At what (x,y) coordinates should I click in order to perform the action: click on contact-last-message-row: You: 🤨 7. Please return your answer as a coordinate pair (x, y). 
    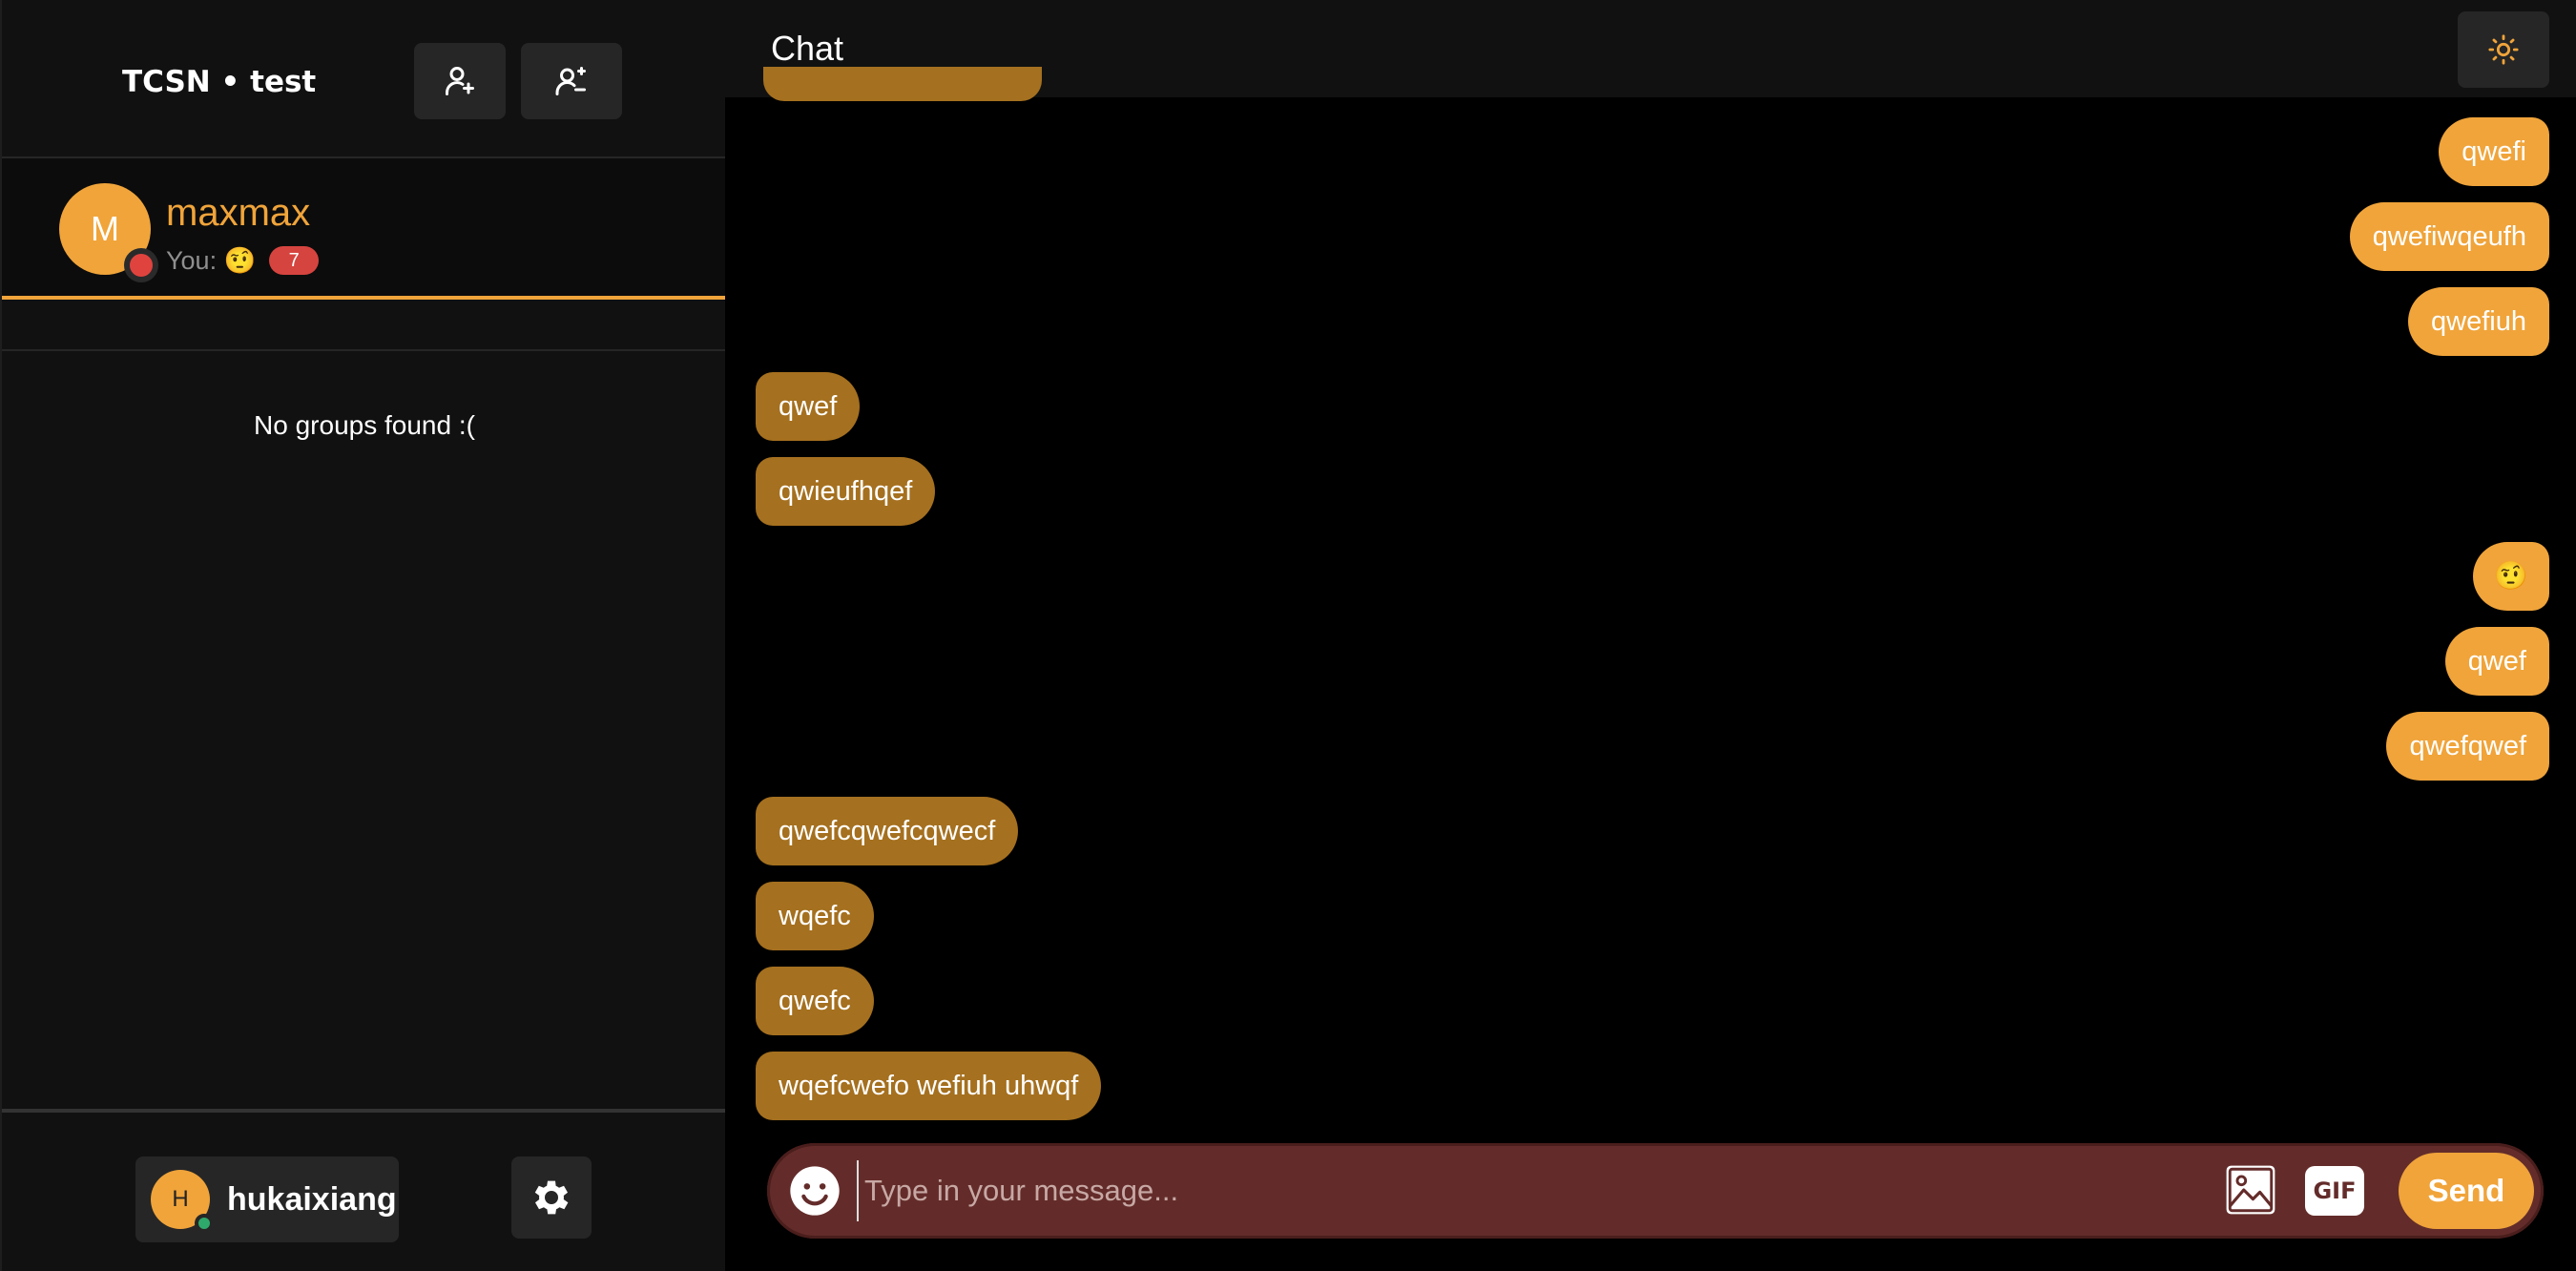
    Looking at the image, I should click on (243, 260).